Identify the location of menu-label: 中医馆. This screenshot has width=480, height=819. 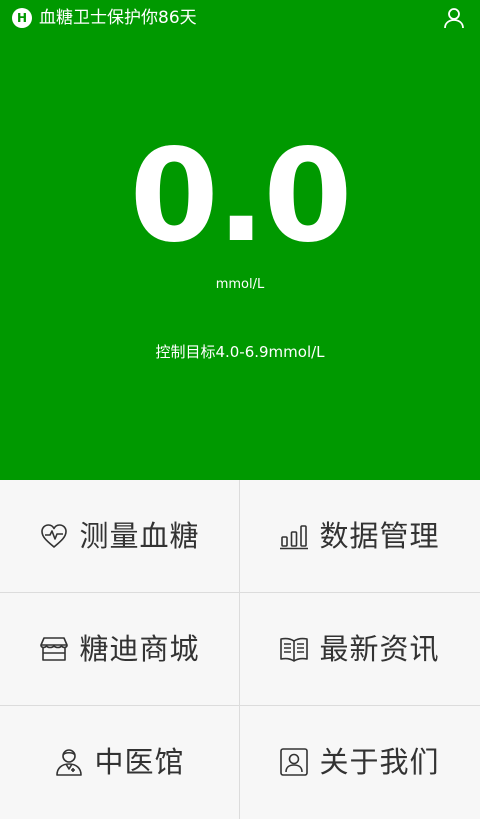
(139, 762).